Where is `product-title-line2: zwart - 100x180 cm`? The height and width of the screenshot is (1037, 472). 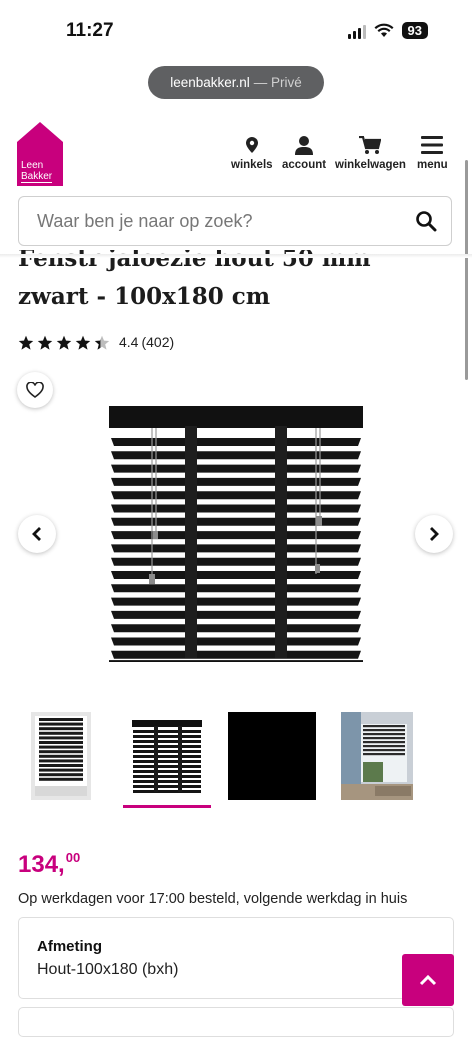 product-title-line2: zwart - 100x180 cm is located at coordinates (144, 296).